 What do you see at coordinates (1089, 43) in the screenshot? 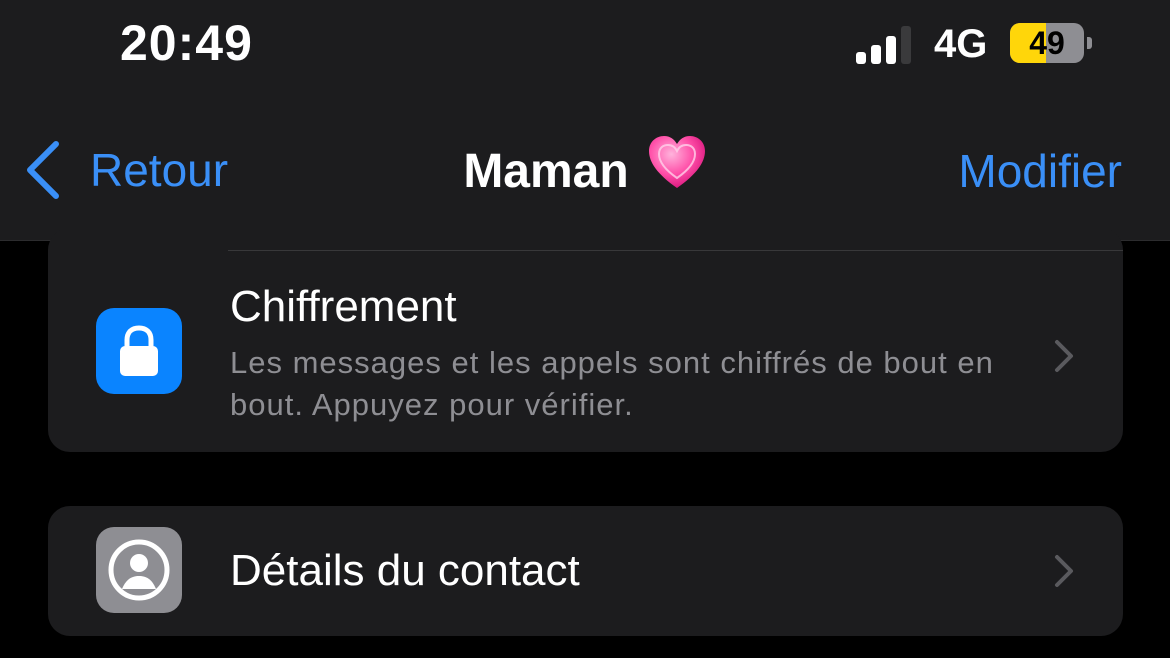
I see `battery-tip` at bounding box center [1089, 43].